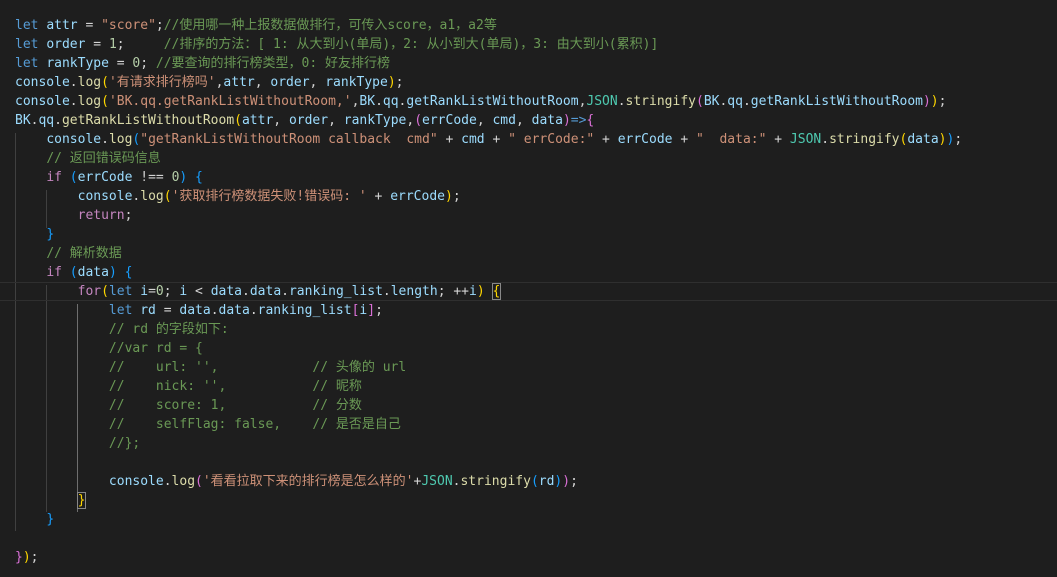 The image size is (1057, 577). I want to click on code-line: let rankType = 0; //要查询的排行榜类型，0: 好友排行榜, so click(536, 63).